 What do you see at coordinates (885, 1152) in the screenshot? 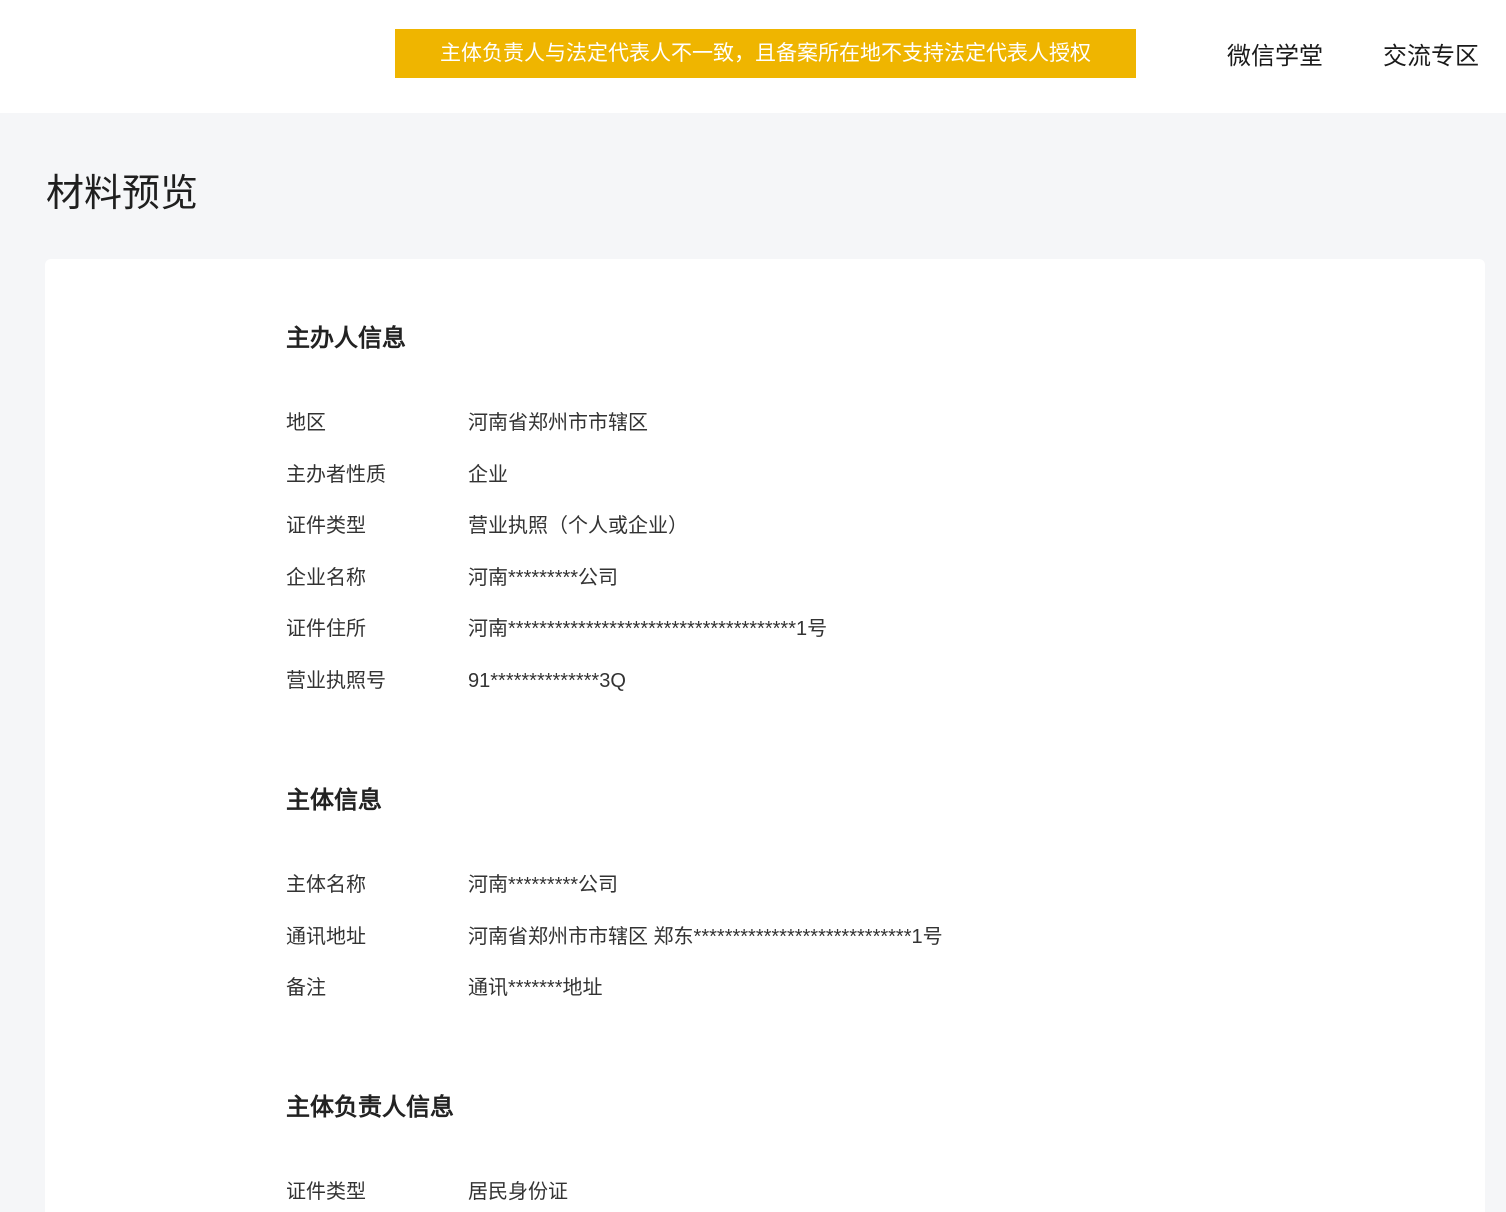
I see `section-principal-info: 主体负责人信息 证件类型 居民身份证` at bounding box center [885, 1152].